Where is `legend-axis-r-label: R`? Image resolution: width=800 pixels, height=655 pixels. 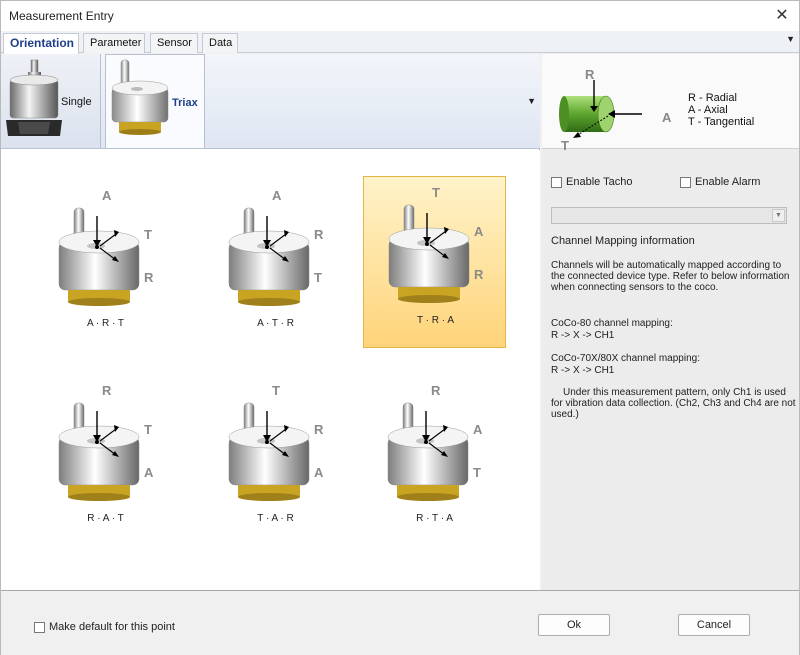
legend-axis-r-label: R is located at coordinates (590, 74).